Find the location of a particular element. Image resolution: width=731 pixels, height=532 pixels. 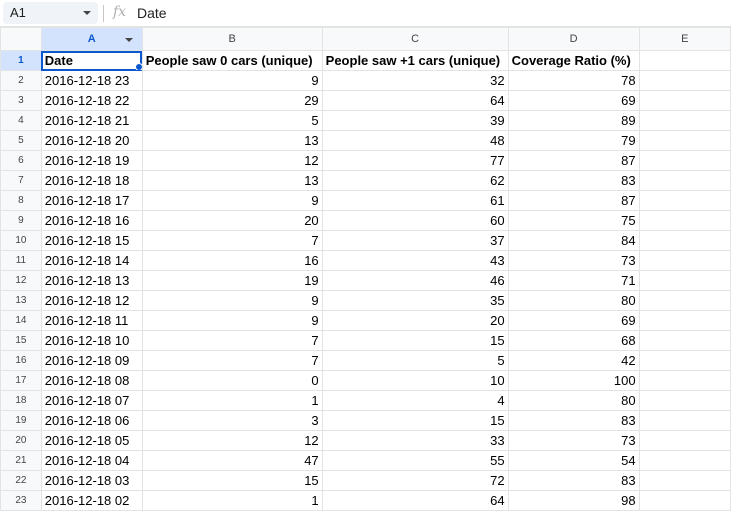

cell-d: 79 is located at coordinates (573, 140).